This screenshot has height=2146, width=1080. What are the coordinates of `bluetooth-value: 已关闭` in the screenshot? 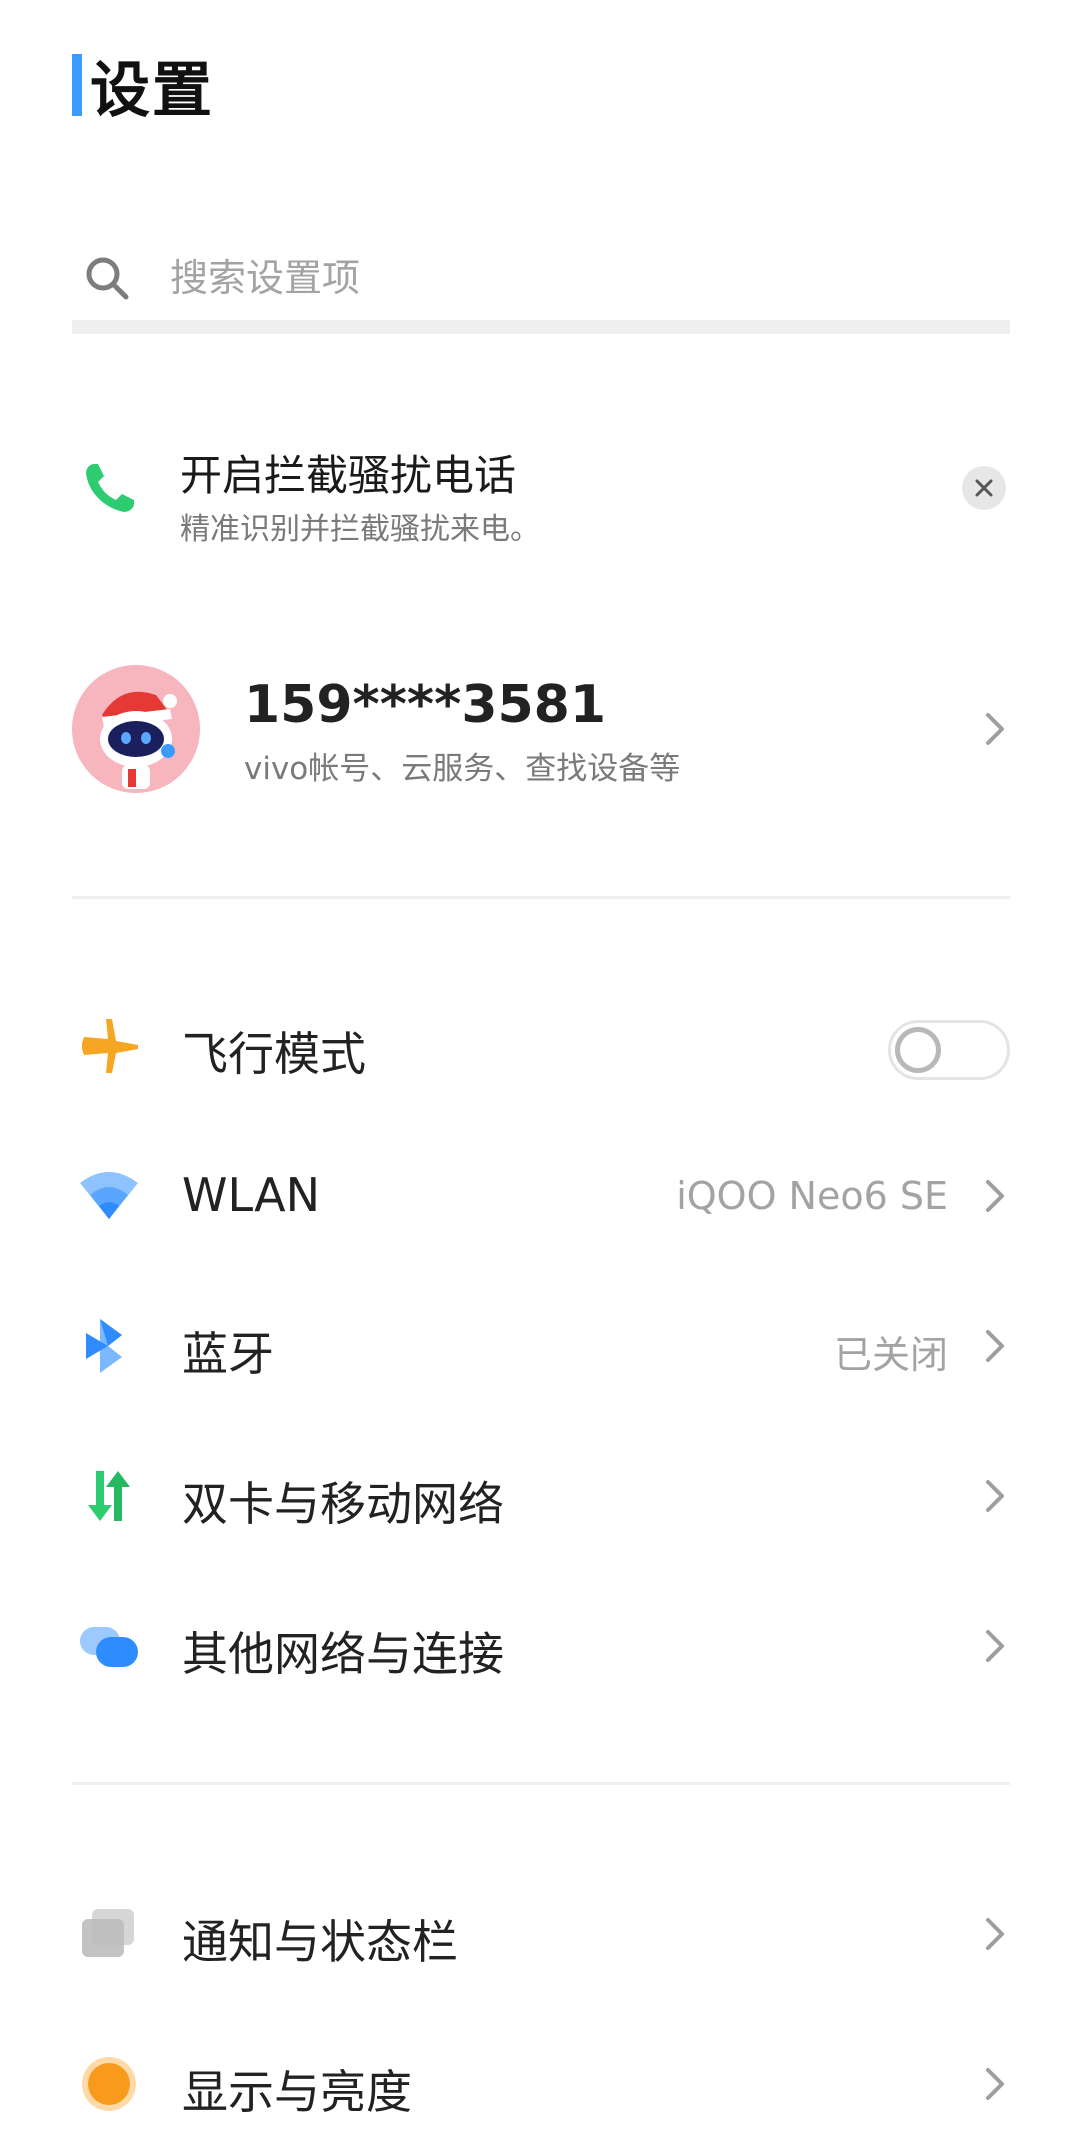 It's located at (890, 1355).